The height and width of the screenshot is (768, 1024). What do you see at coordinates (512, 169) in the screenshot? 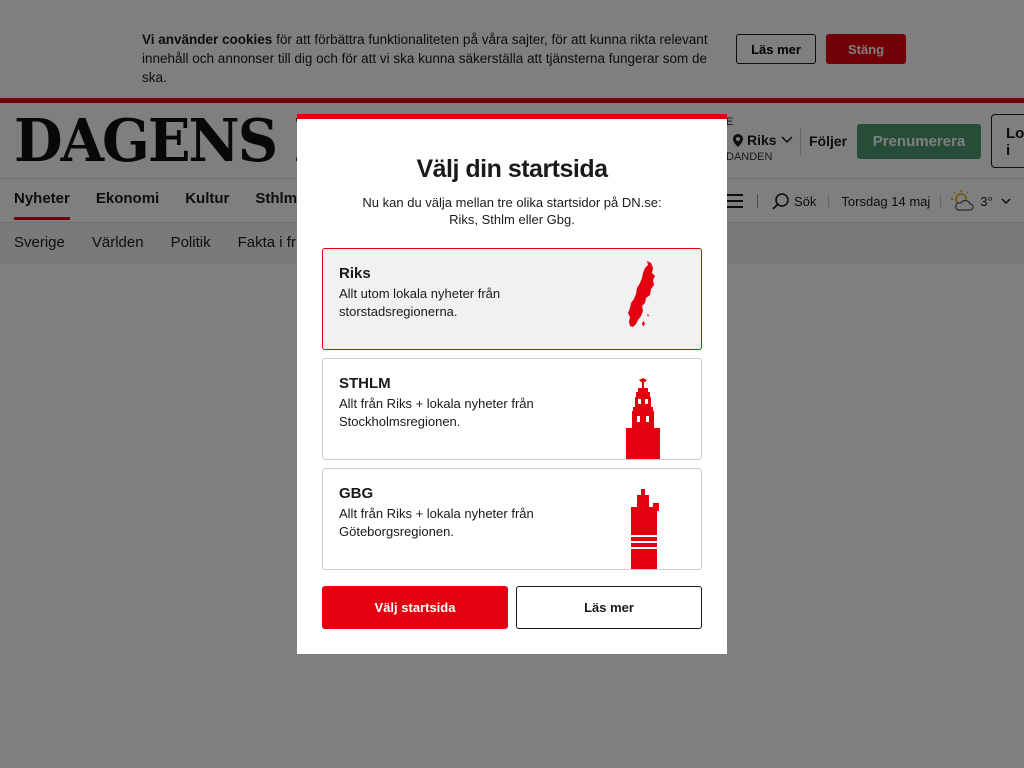
I see `modal-title: Välj din startsida` at bounding box center [512, 169].